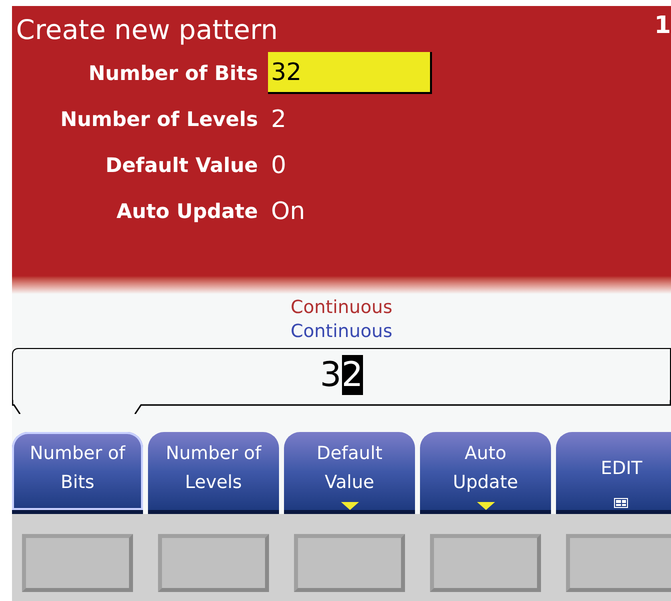 This screenshot has height=601, width=671. What do you see at coordinates (277, 165) in the screenshot?
I see `field-value: 0` at bounding box center [277, 165].